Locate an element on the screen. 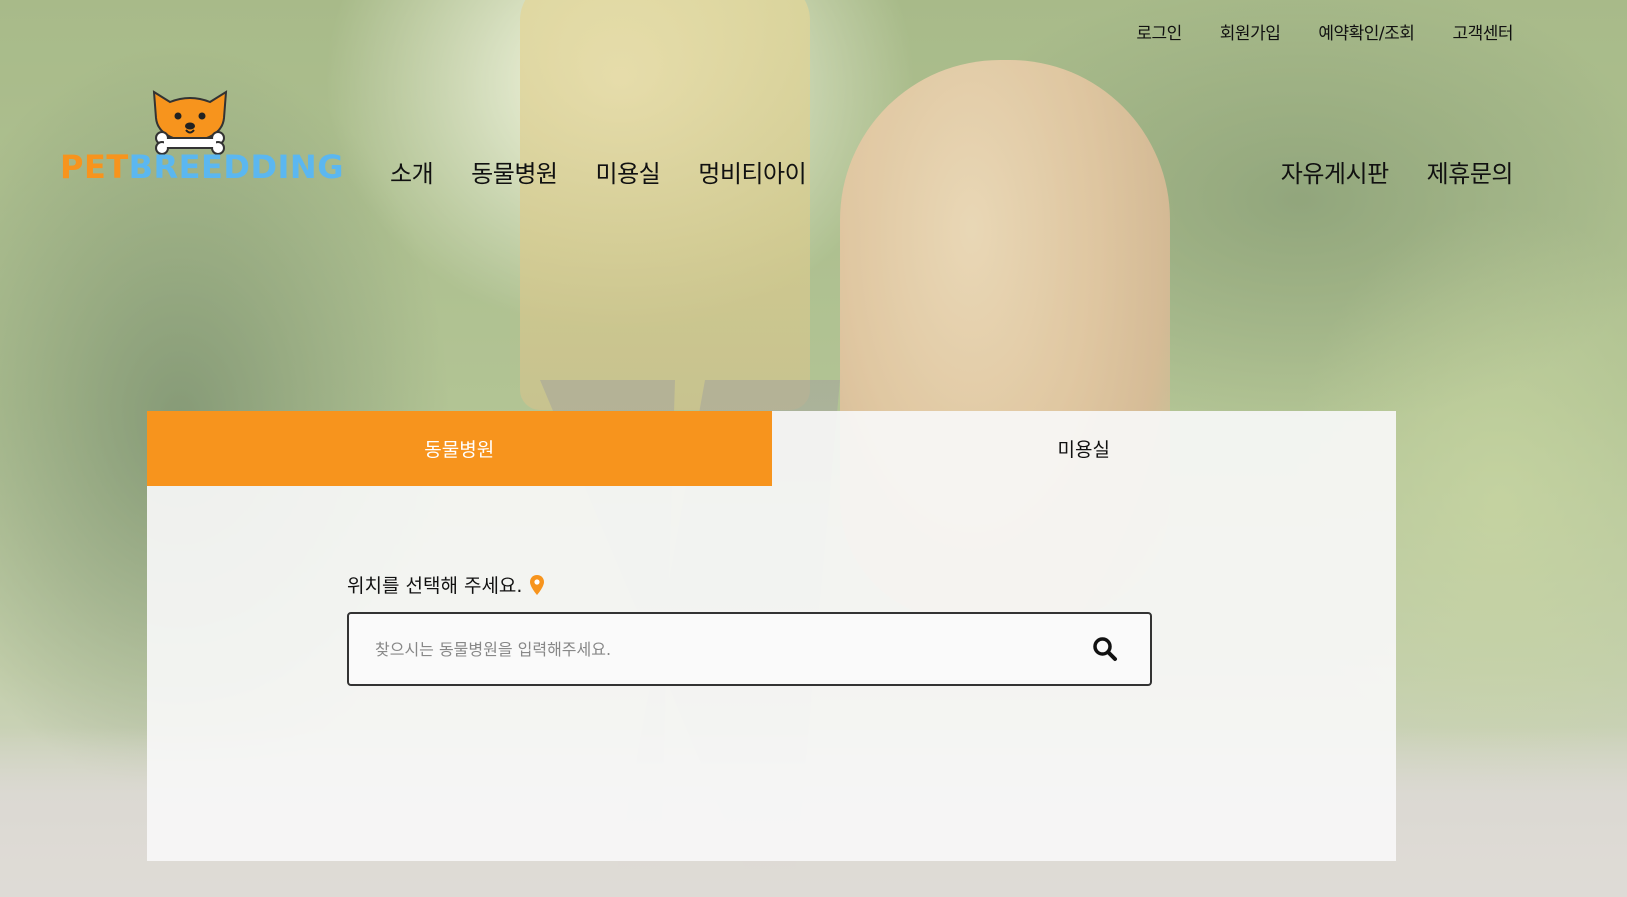 The image size is (1627, 897). reservation-check-link: 예약확인/조회 is located at coordinates (1366, 31).